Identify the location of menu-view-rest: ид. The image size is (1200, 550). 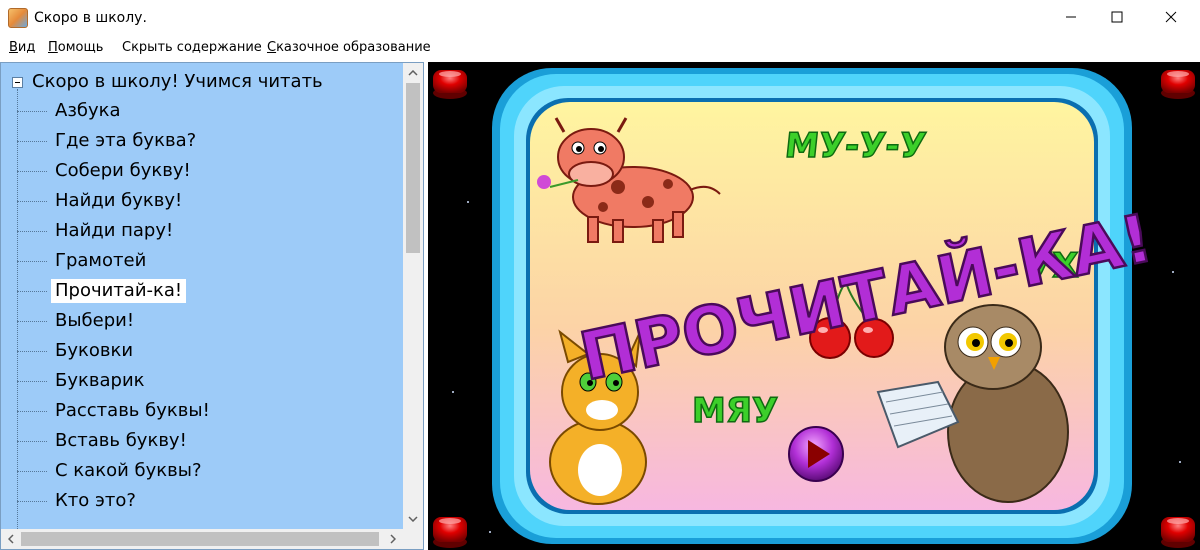
(26, 47).